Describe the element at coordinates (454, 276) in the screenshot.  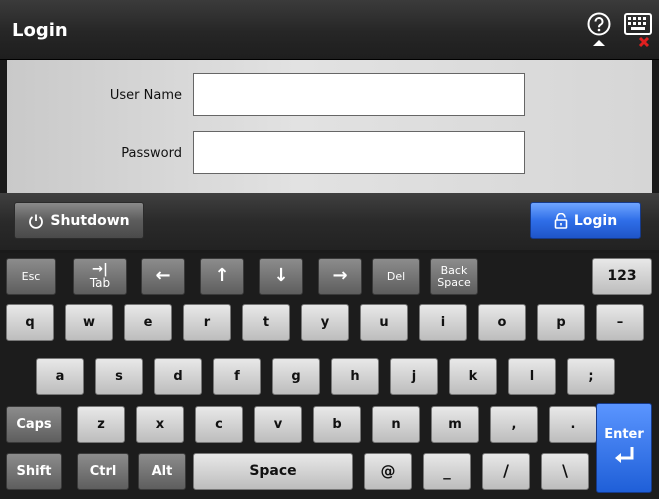
I see `key-backspace: Back Space` at that location.